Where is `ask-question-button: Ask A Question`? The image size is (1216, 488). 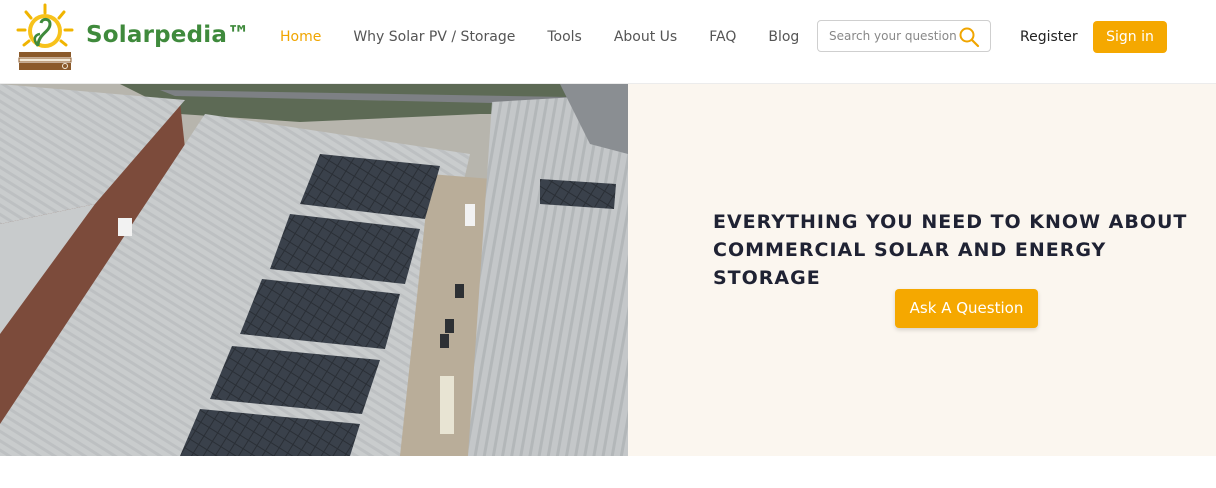 ask-question-button: Ask A Question is located at coordinates (966, 308).